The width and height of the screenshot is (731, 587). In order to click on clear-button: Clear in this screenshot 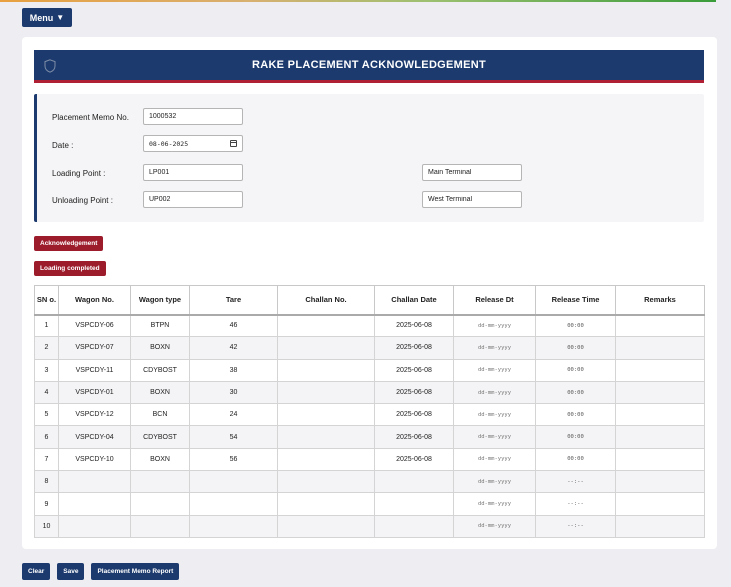, I will do `click(36, 571)`.